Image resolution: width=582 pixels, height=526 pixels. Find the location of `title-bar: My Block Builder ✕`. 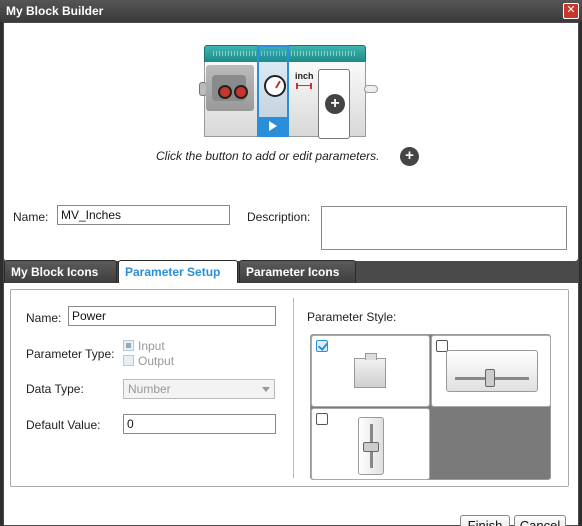

title-bar: My Block Builder ✕ is located at coordinates (291, 11).